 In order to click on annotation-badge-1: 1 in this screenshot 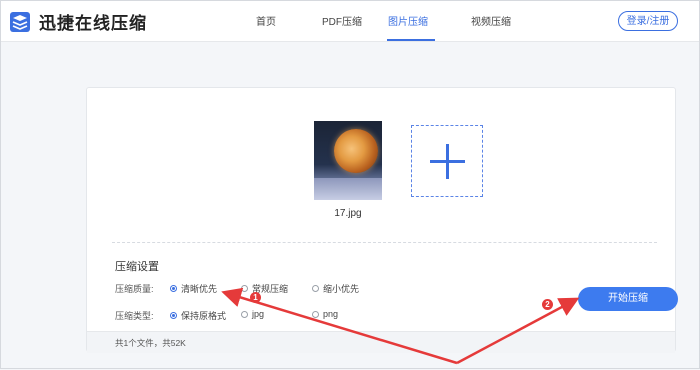, I will do `click(255, 297)`.